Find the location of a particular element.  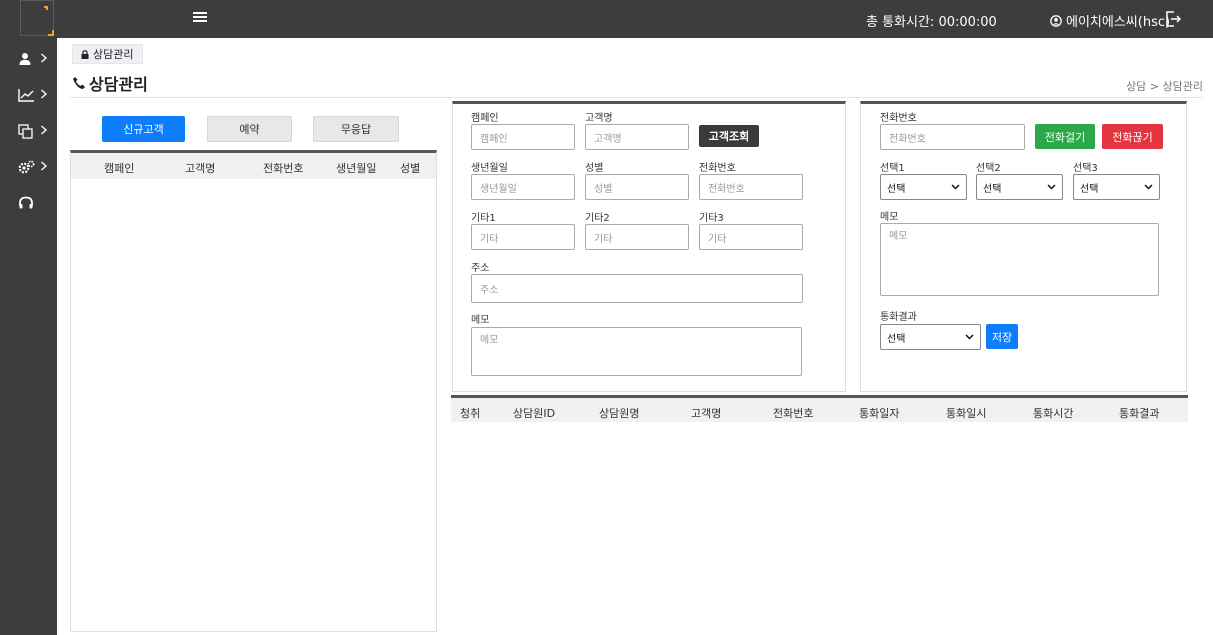

sidebar-item-settings is located at coordinates (28, 168).